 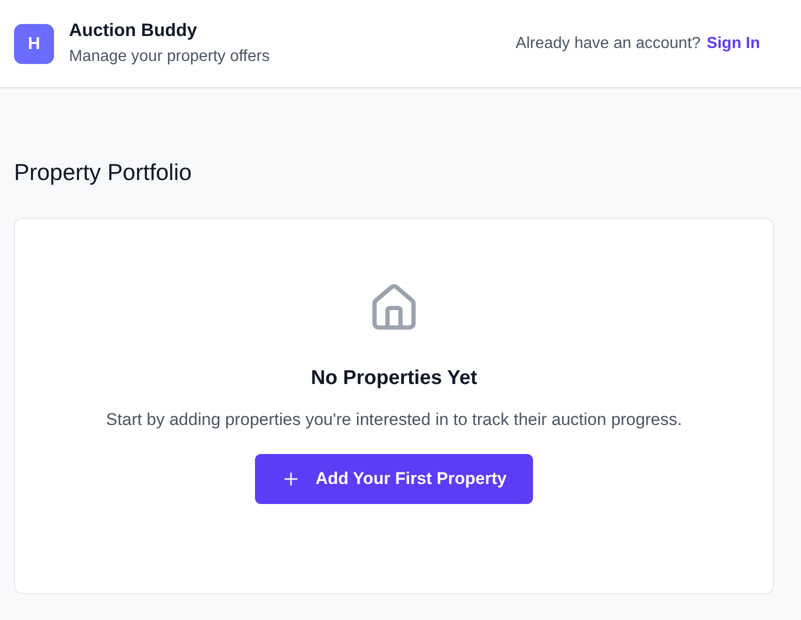 What do you see at coordinates (34, 44) in the screenshot?
I see `logo-icon: H` at bounding box center [34, 44].